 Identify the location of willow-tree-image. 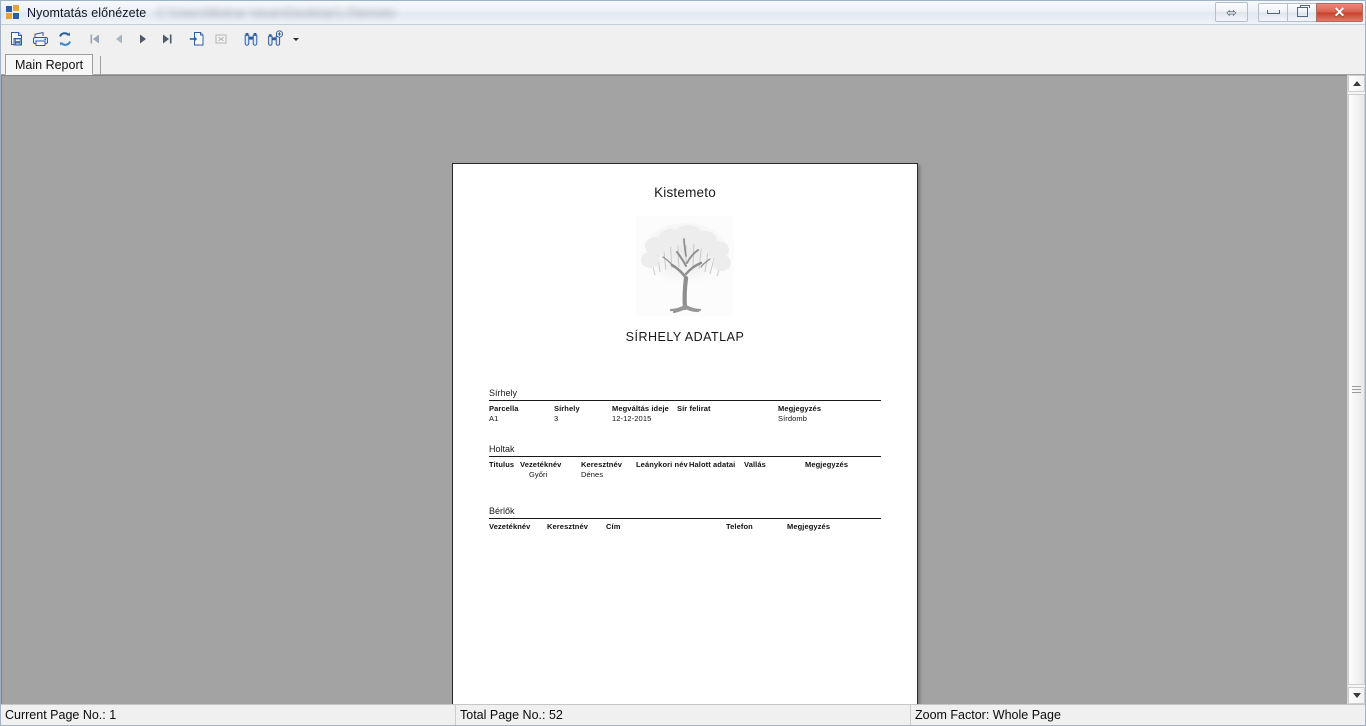
(685, 266).